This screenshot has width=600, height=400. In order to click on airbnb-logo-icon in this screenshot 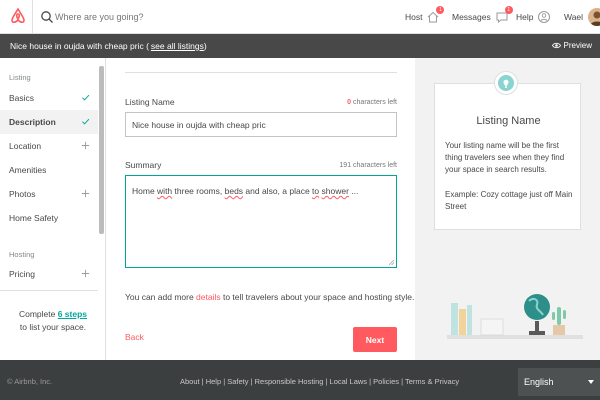, I will do `click(18, 16)`.